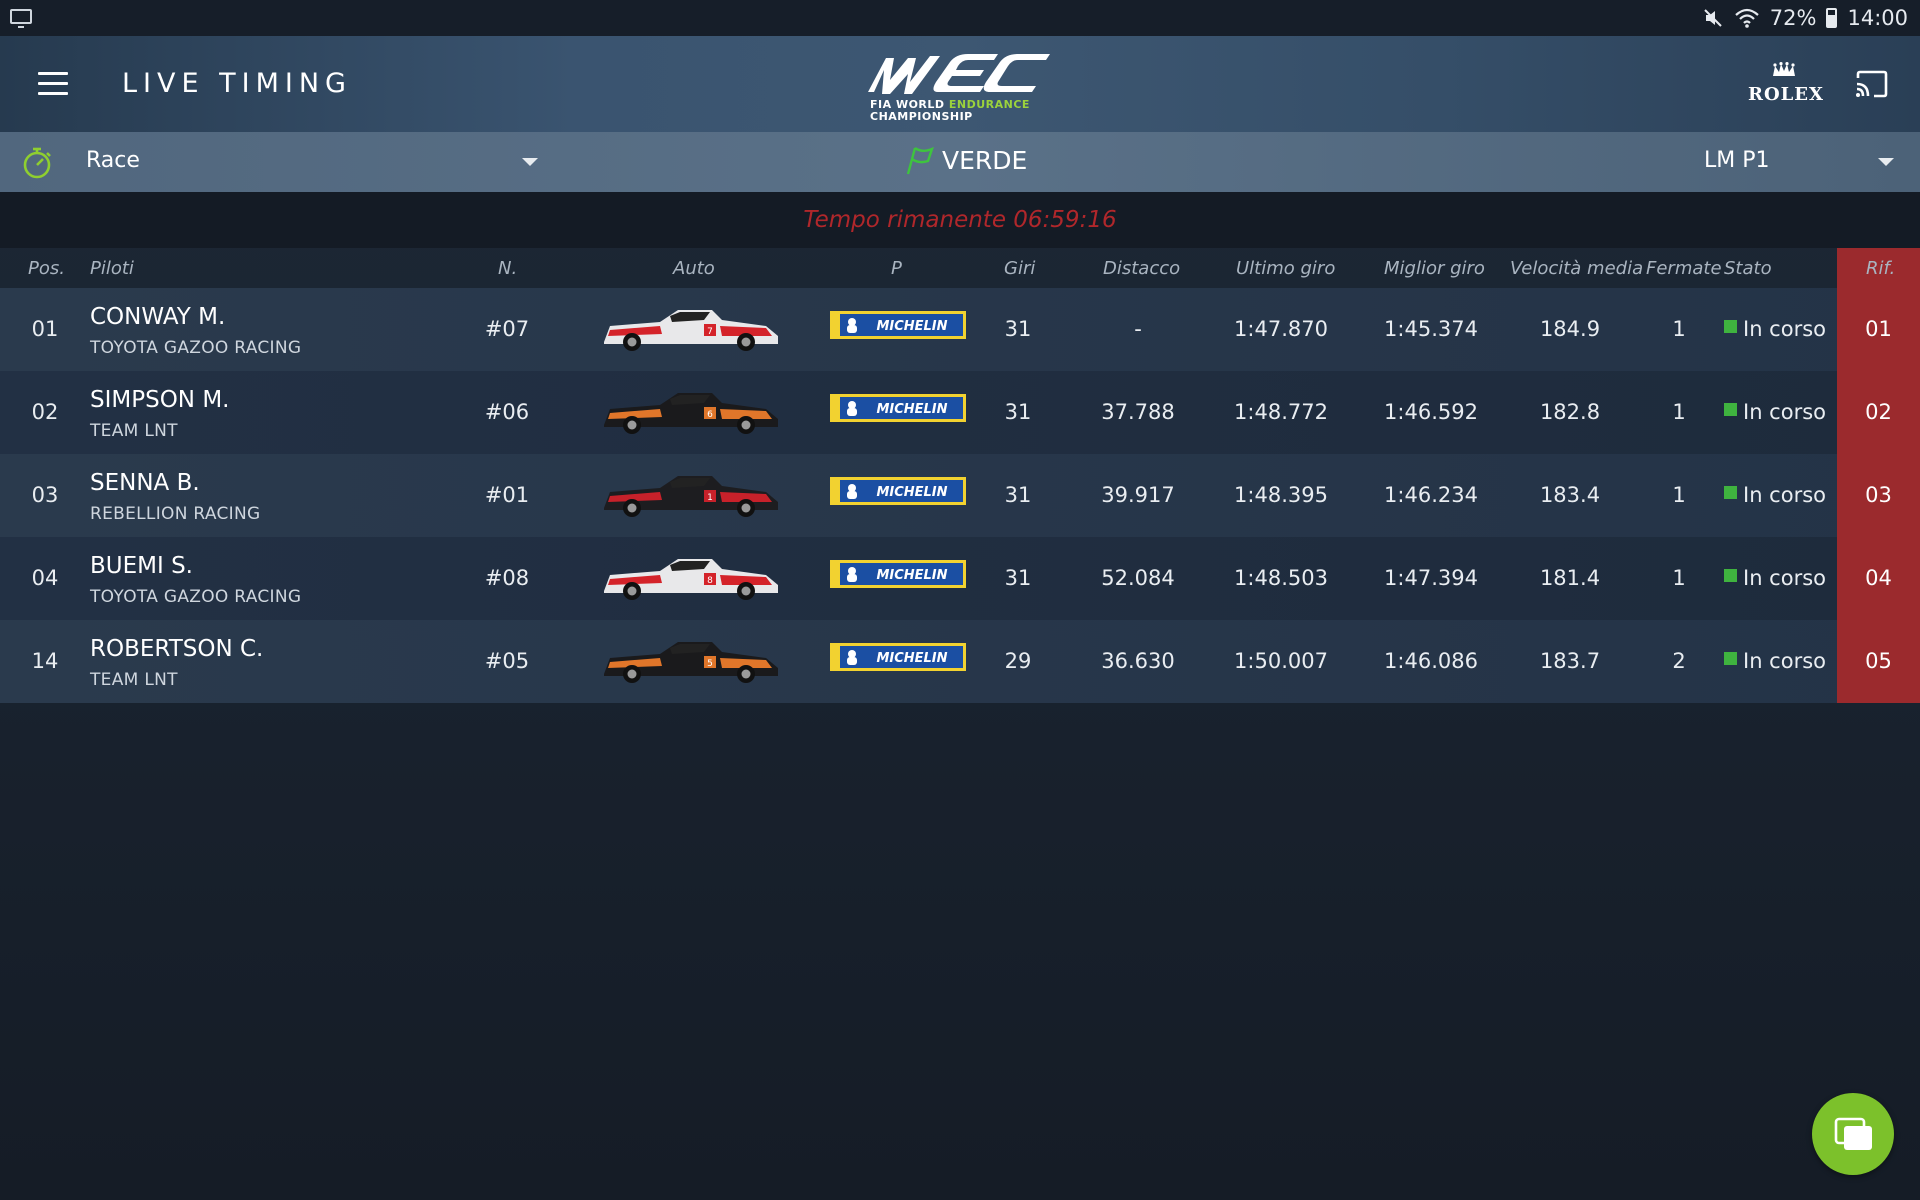 The height and width of the screenshot is (1200, 1920). What do you see at coordinates (1871, 84) in the screenshot?
I see `cast-icon` at bounding box center [1871, 84].